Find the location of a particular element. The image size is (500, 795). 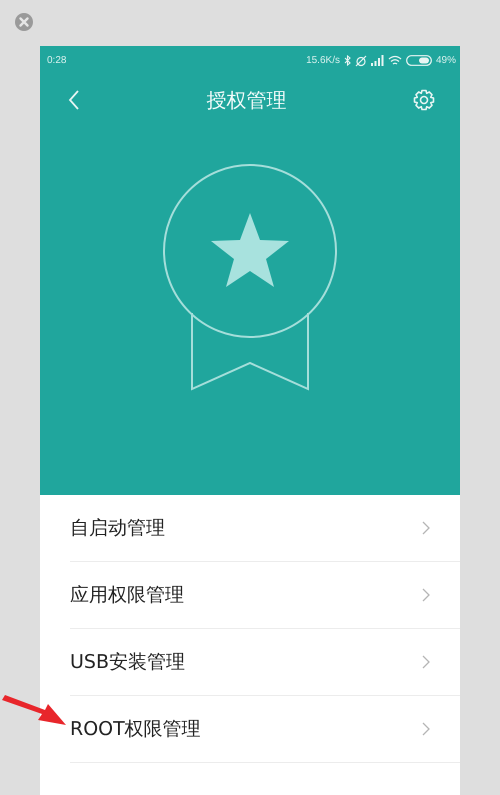

menu-item: ROOT权限管理 is located at coordinates (265, 729).